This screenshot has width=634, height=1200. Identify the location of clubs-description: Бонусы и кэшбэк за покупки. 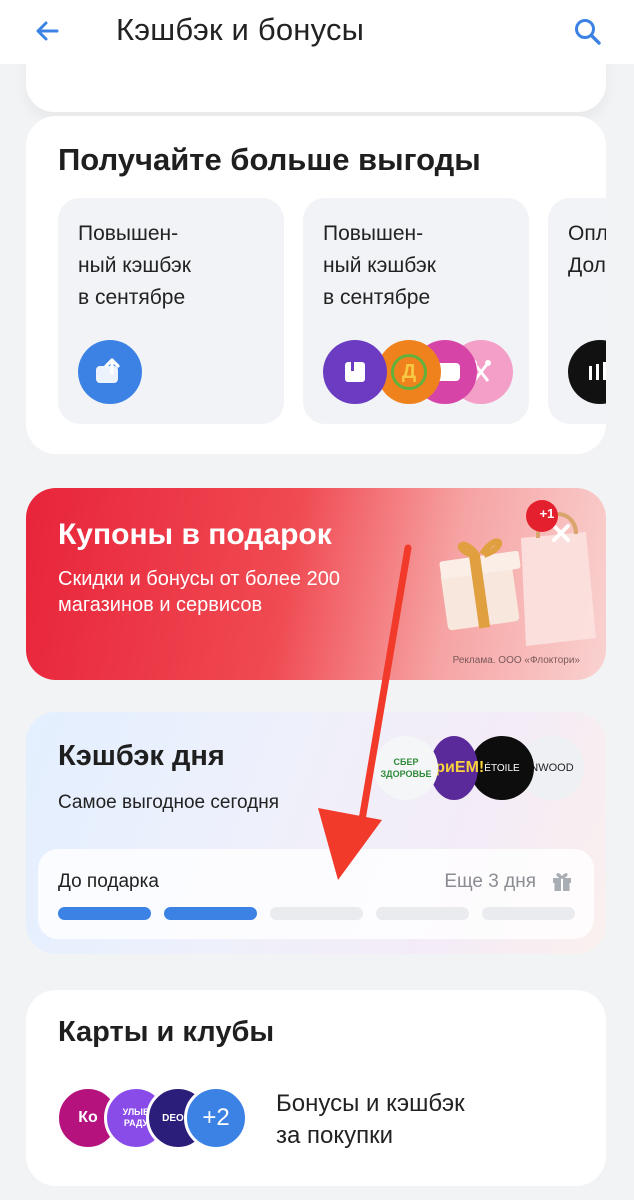
(370, 1119).